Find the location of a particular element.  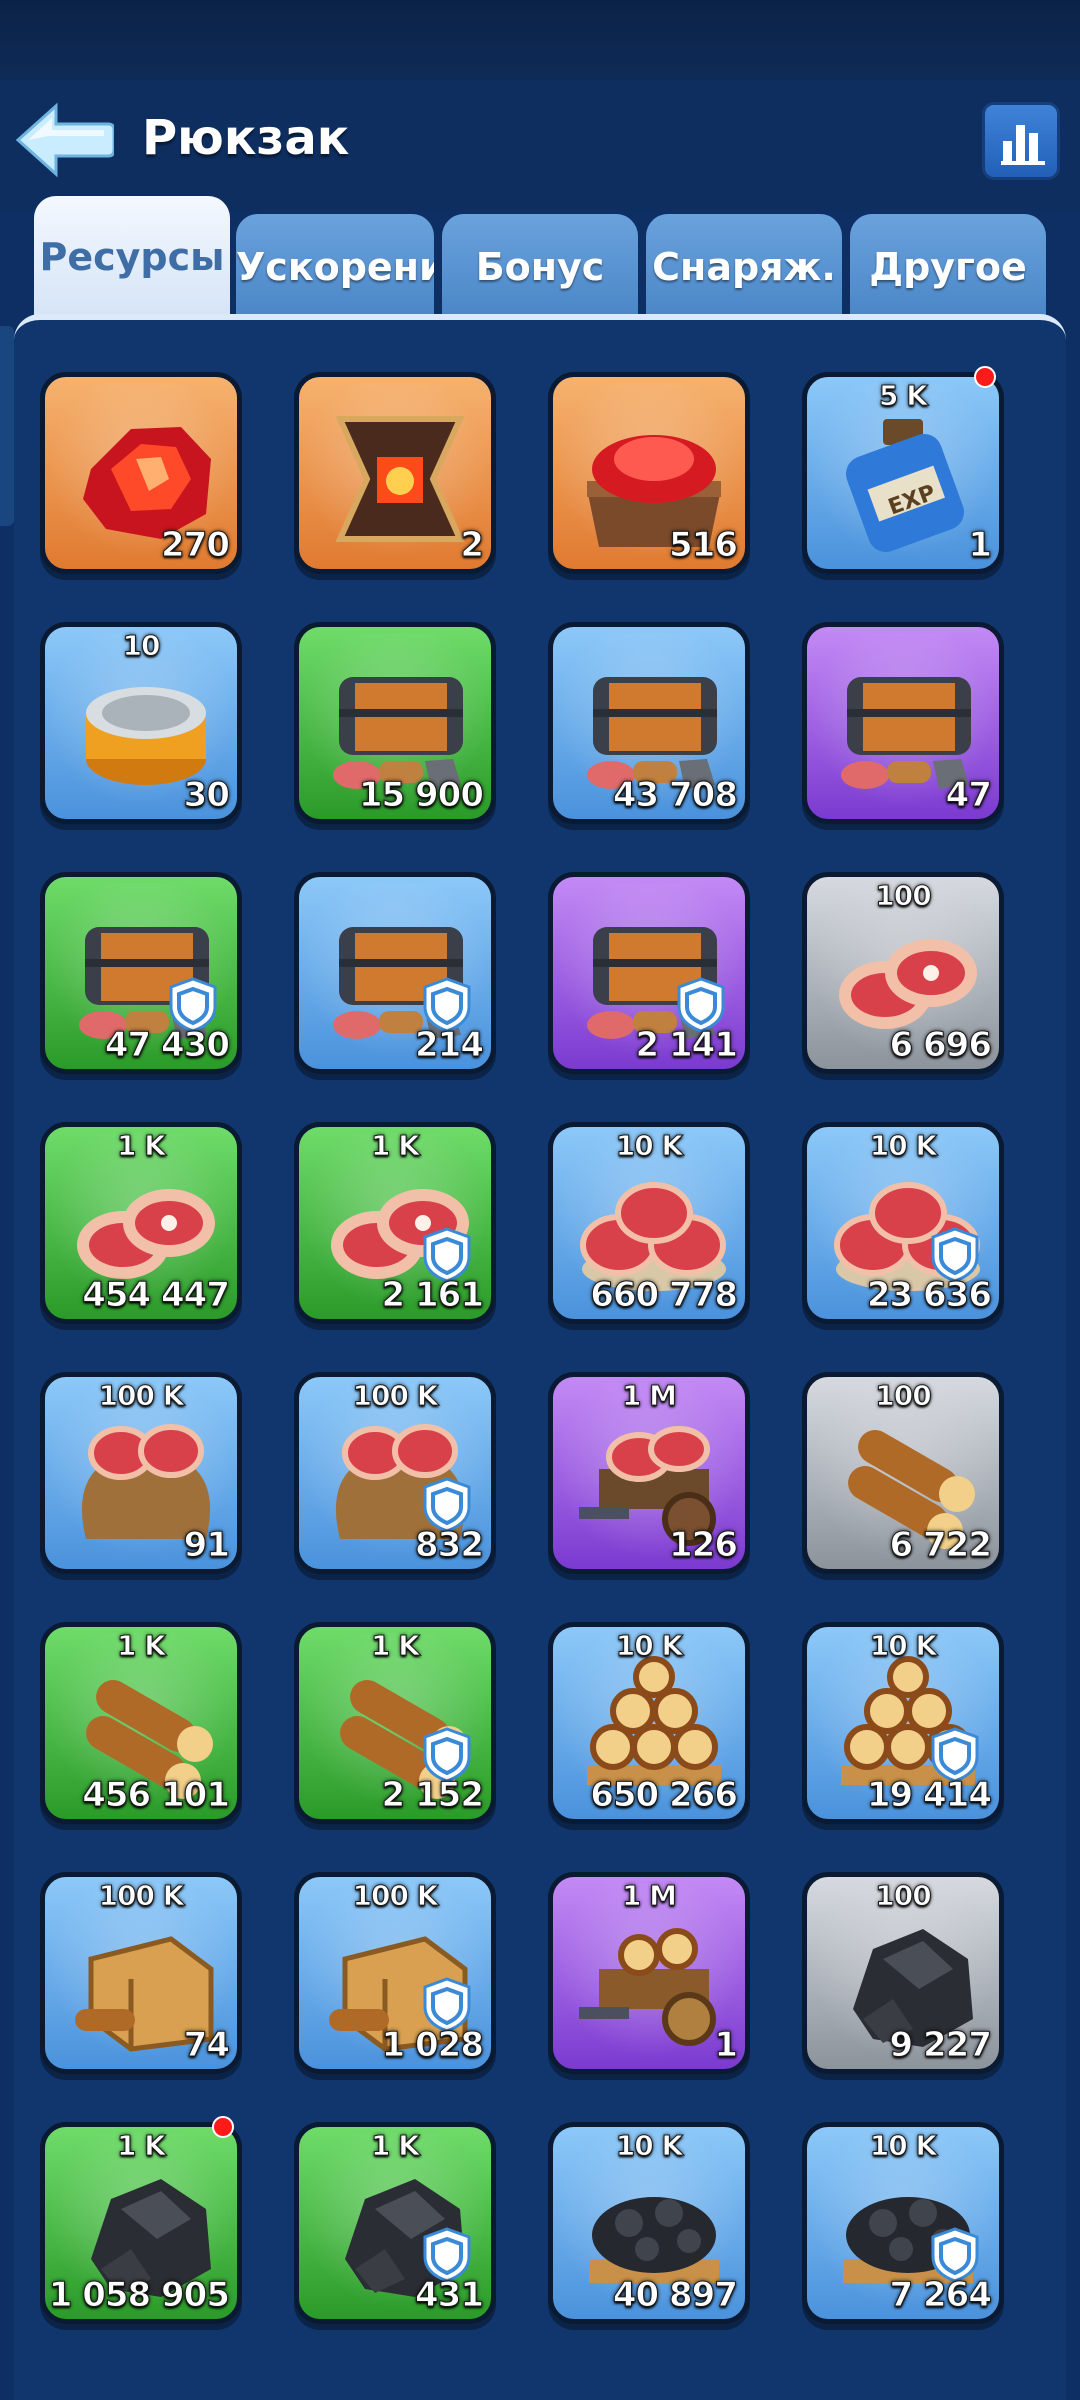

item-count: 660 778 is located at coordinates (664, 1295).